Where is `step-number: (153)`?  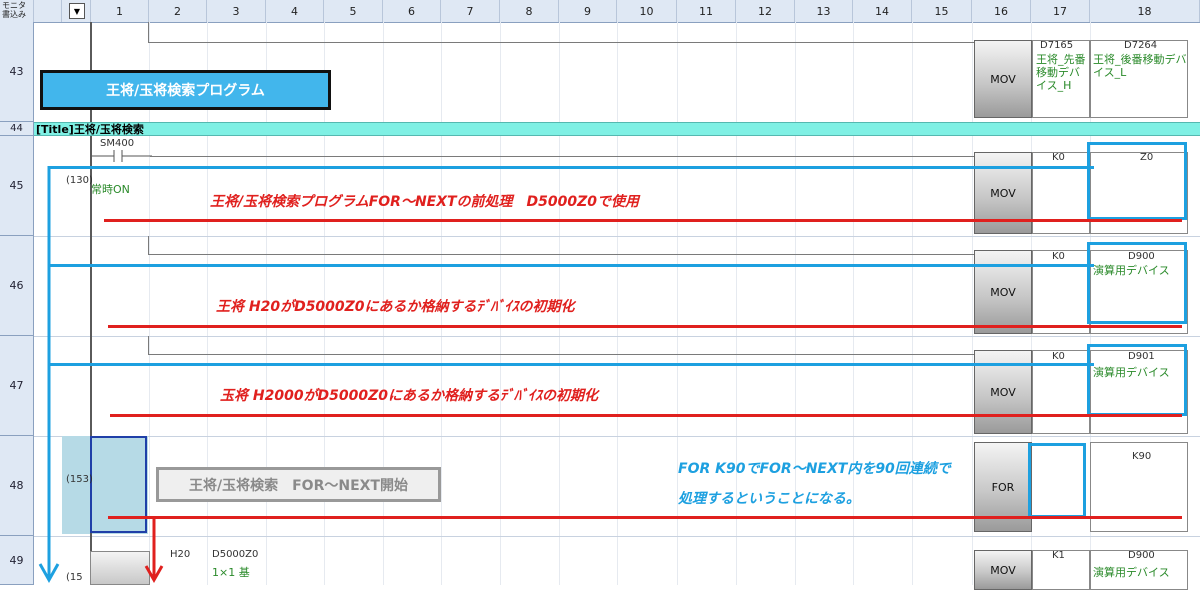 step-number: (153) is located at coordinates (79, 479).